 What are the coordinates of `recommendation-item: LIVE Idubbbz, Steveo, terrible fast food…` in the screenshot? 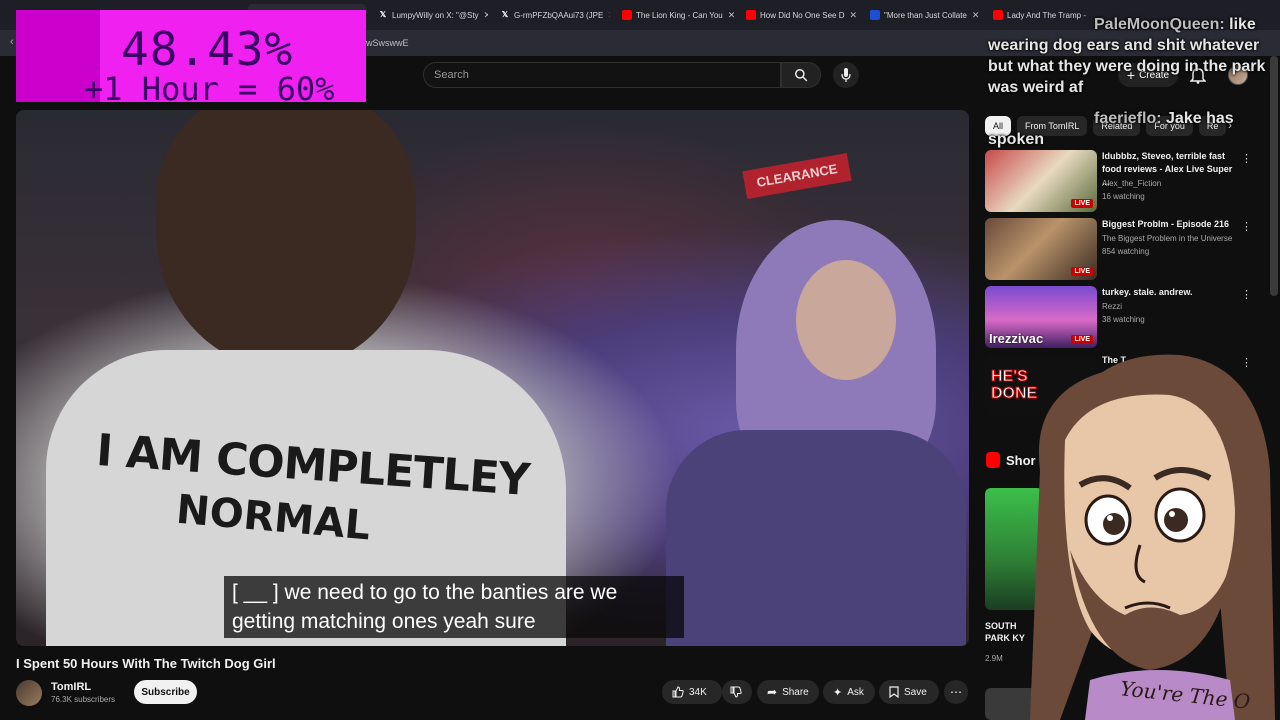 It's located at (1125, 181).